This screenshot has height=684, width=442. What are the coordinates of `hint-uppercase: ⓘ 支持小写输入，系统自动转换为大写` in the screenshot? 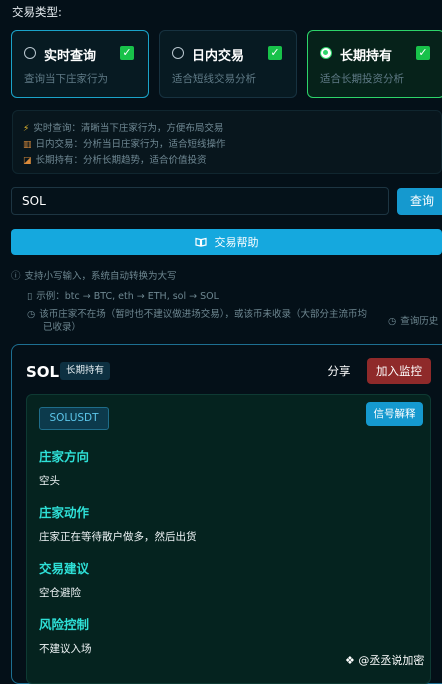 It's located at (94, 276).